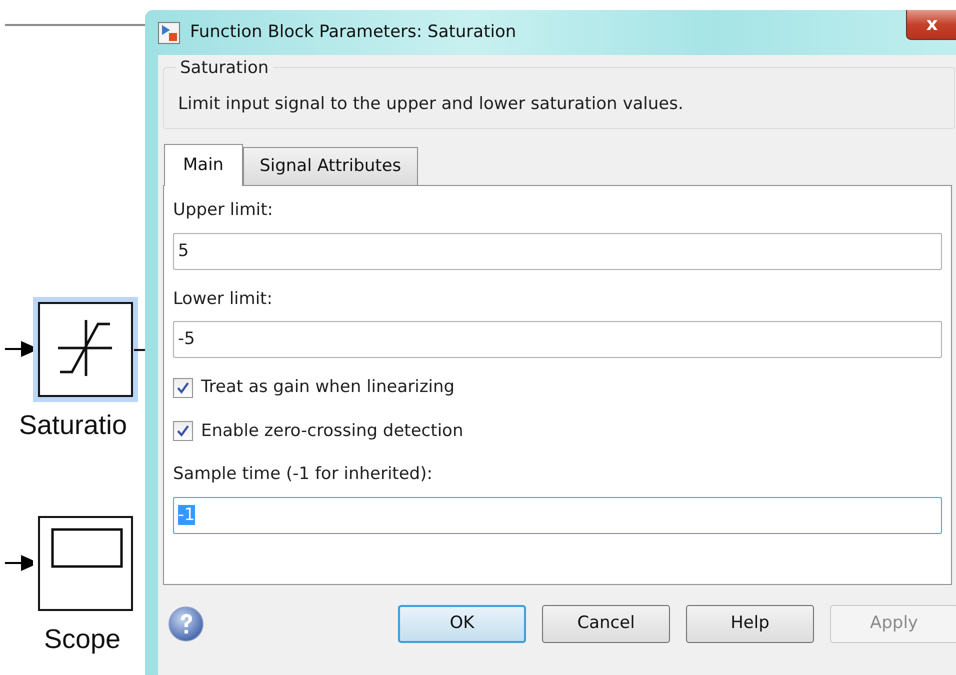 The image size is (956, 675). What do you see at coordinates (353, 32) in the screenshot?
I see `window-title: Function Block Parameters: Saturation` at bounding box center [353, 32].